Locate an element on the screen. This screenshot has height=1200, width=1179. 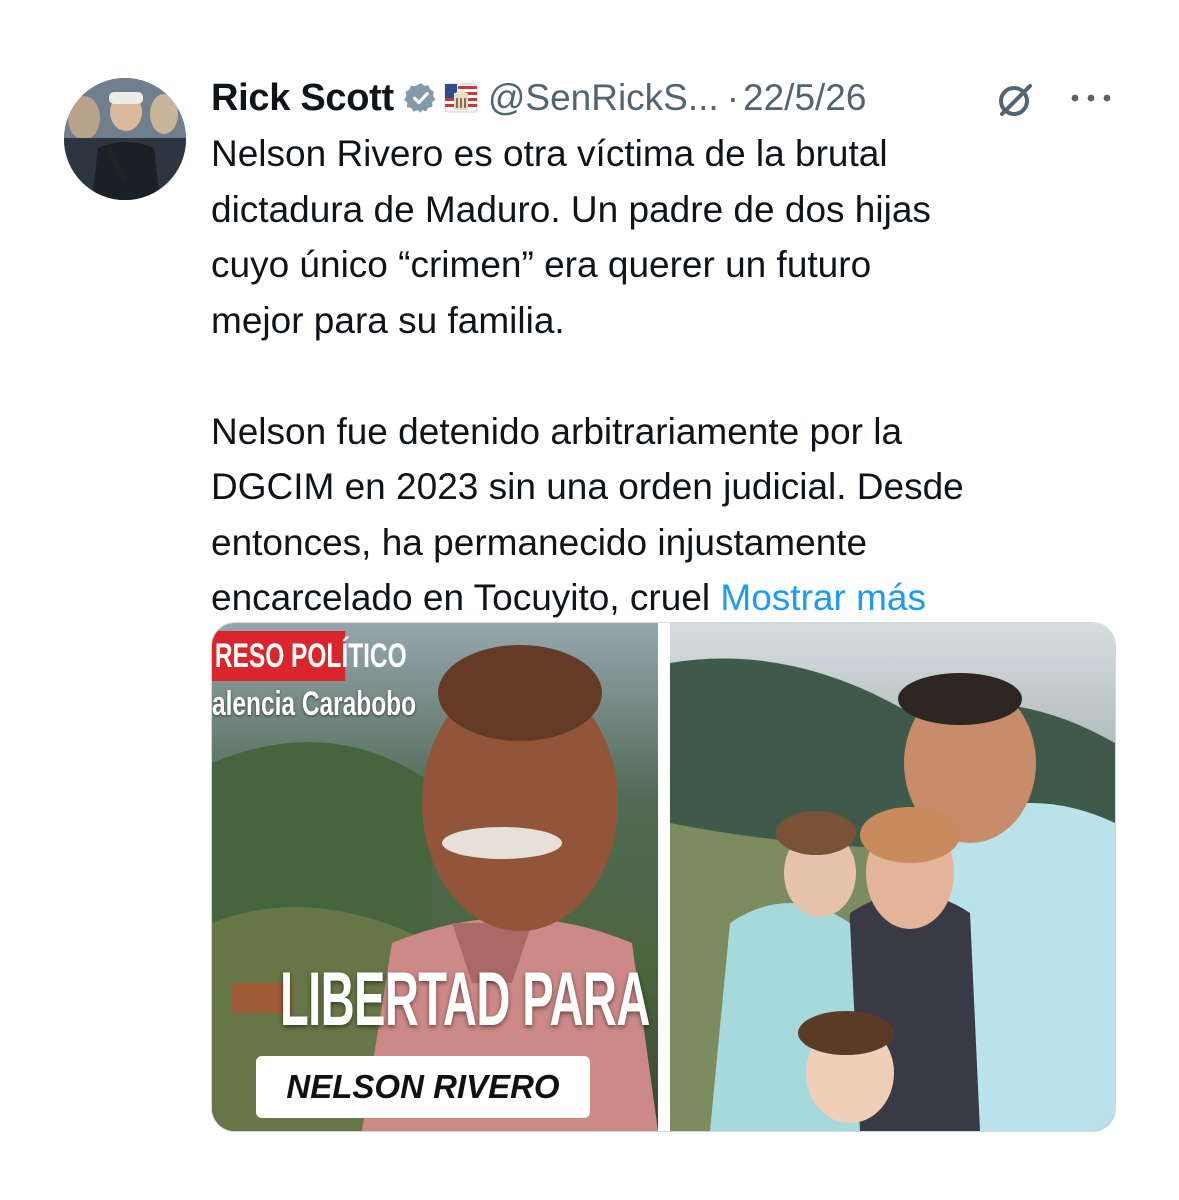
profile-avatar is located at coordinates (125, 139).